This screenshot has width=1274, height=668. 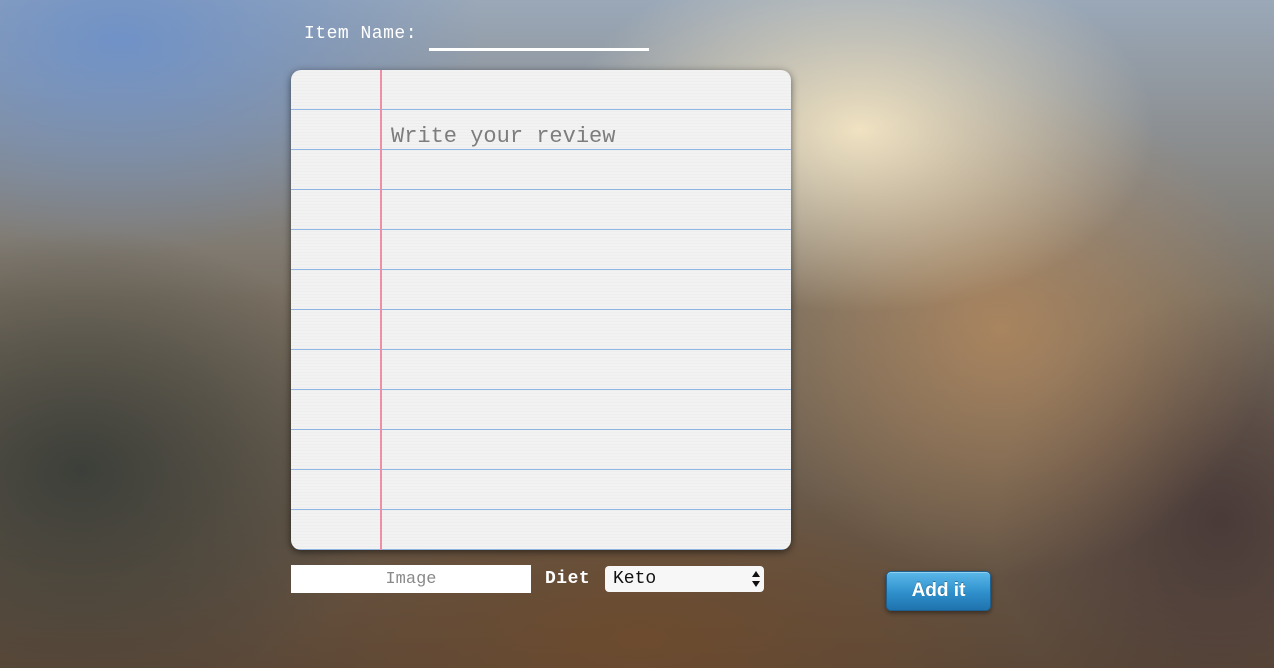 I want to click on item-name-row: Item Name:, so click(x=477, y=35).